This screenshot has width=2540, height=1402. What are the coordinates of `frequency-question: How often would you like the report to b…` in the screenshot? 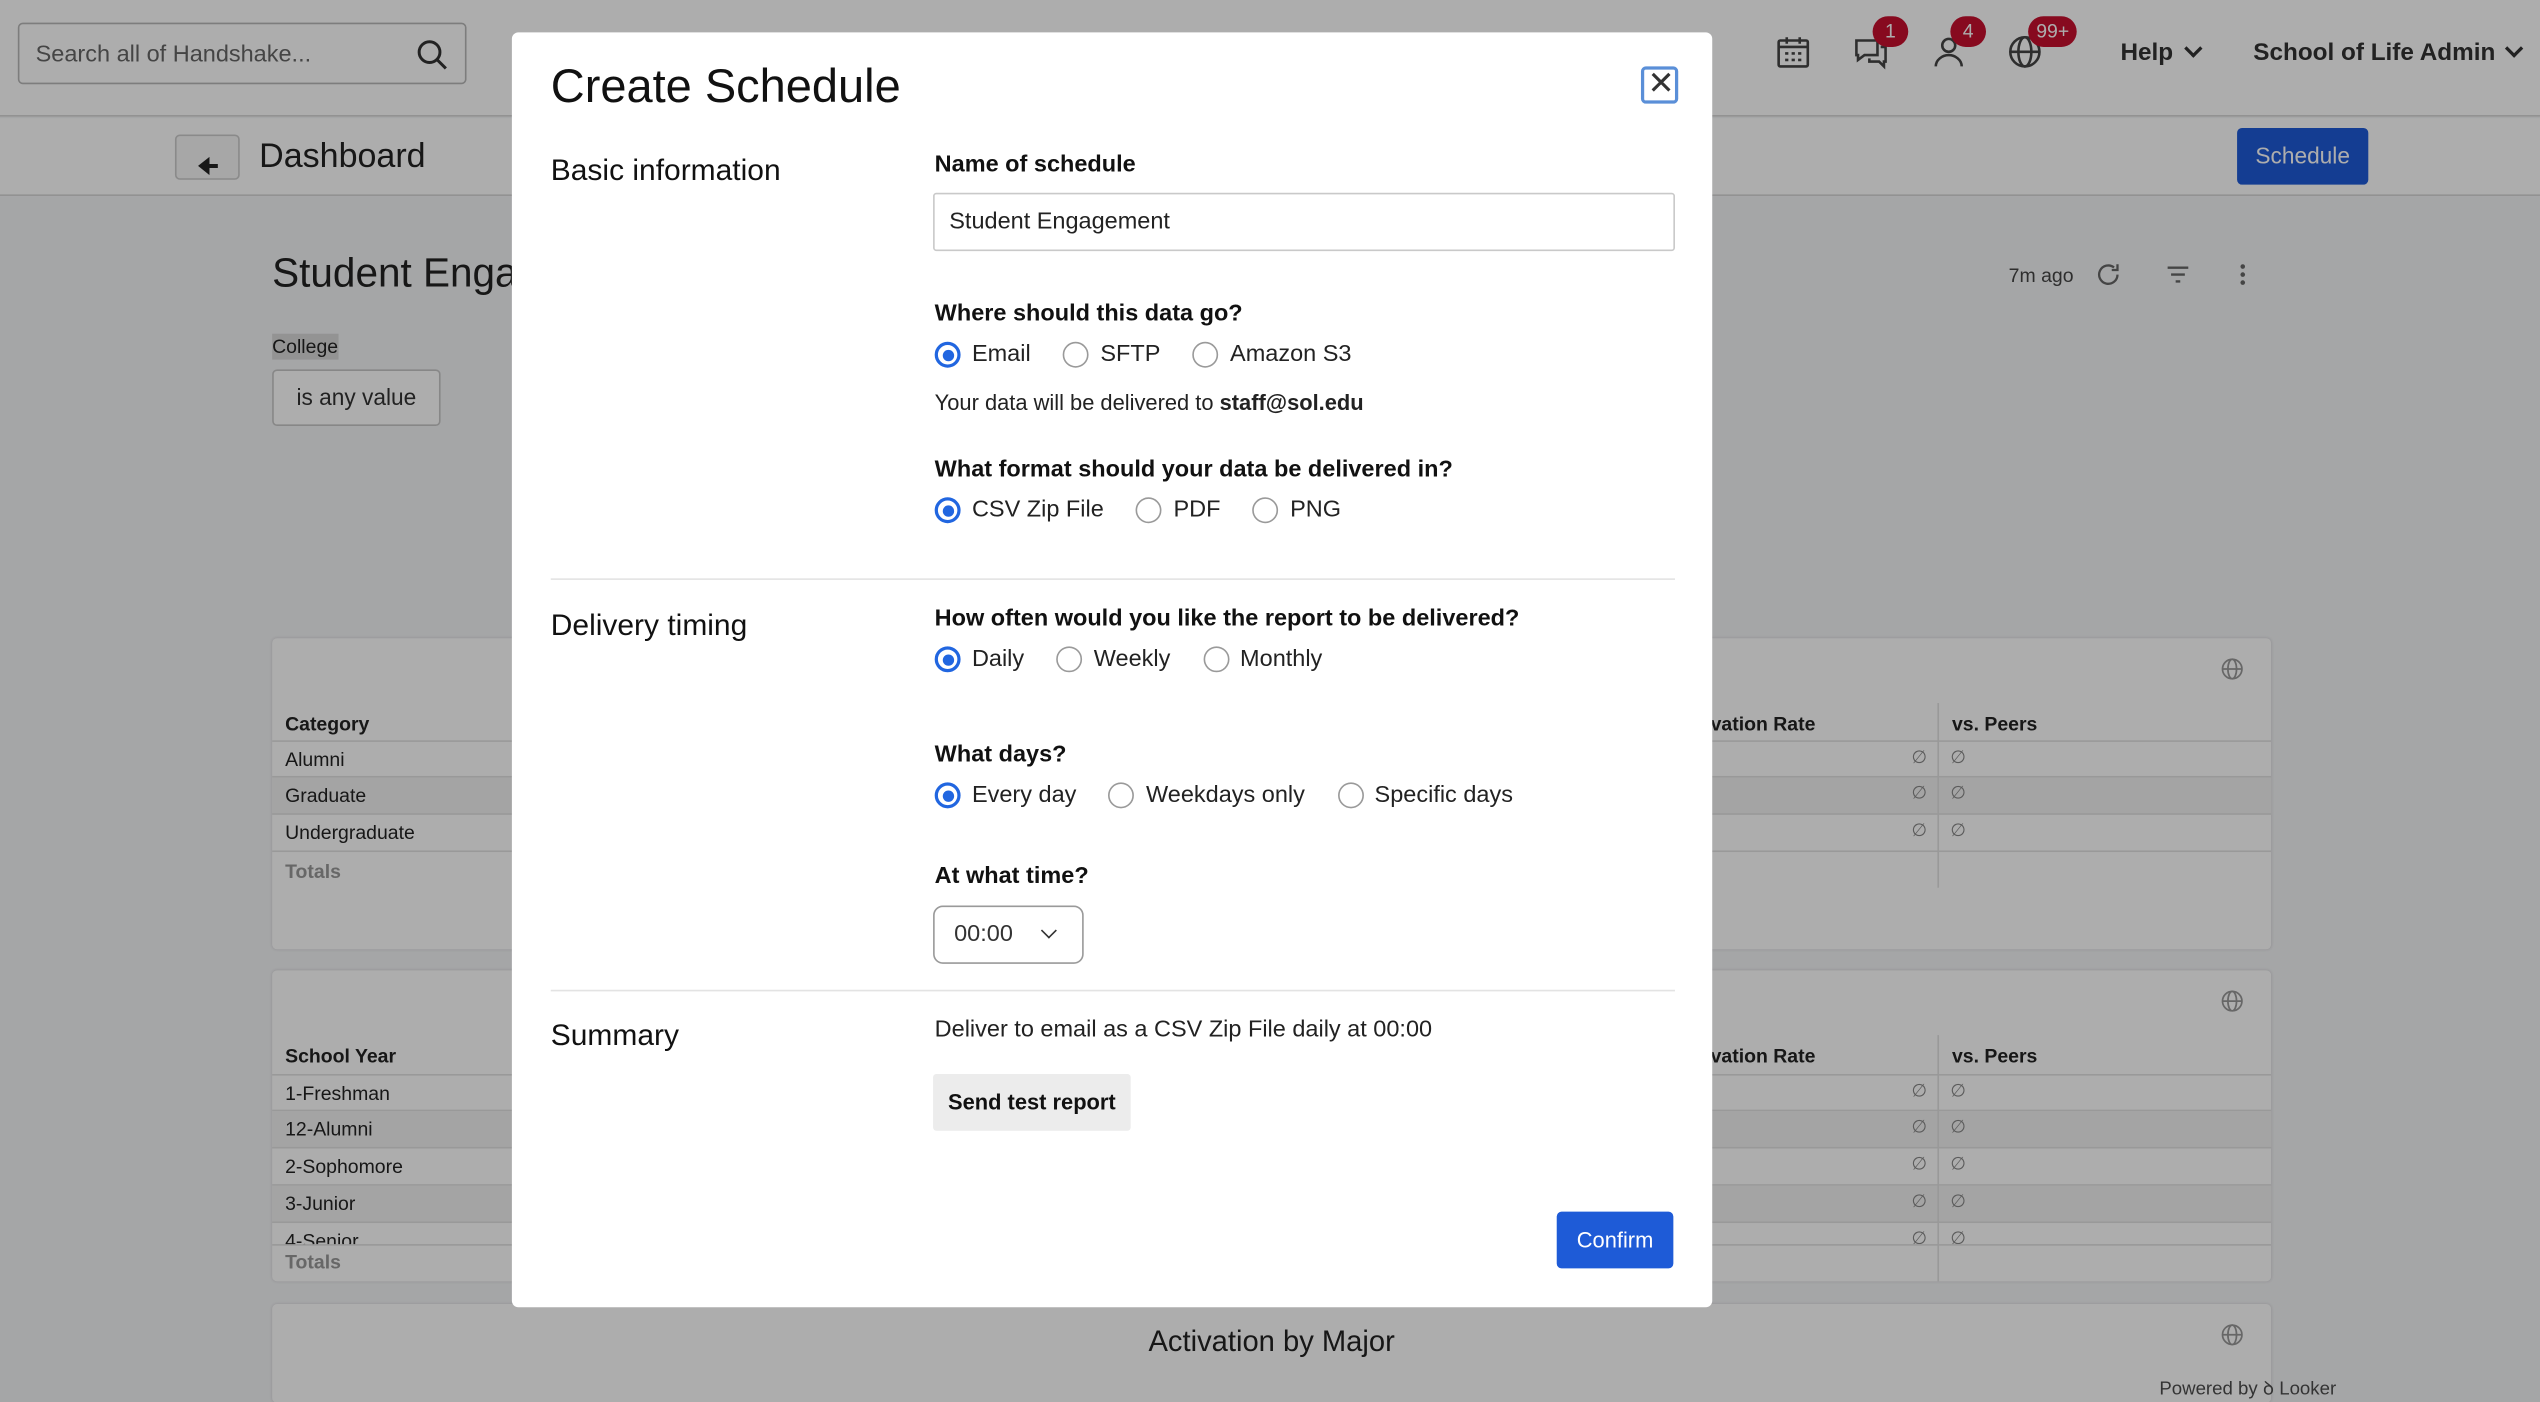 It's located at (1227, 618).